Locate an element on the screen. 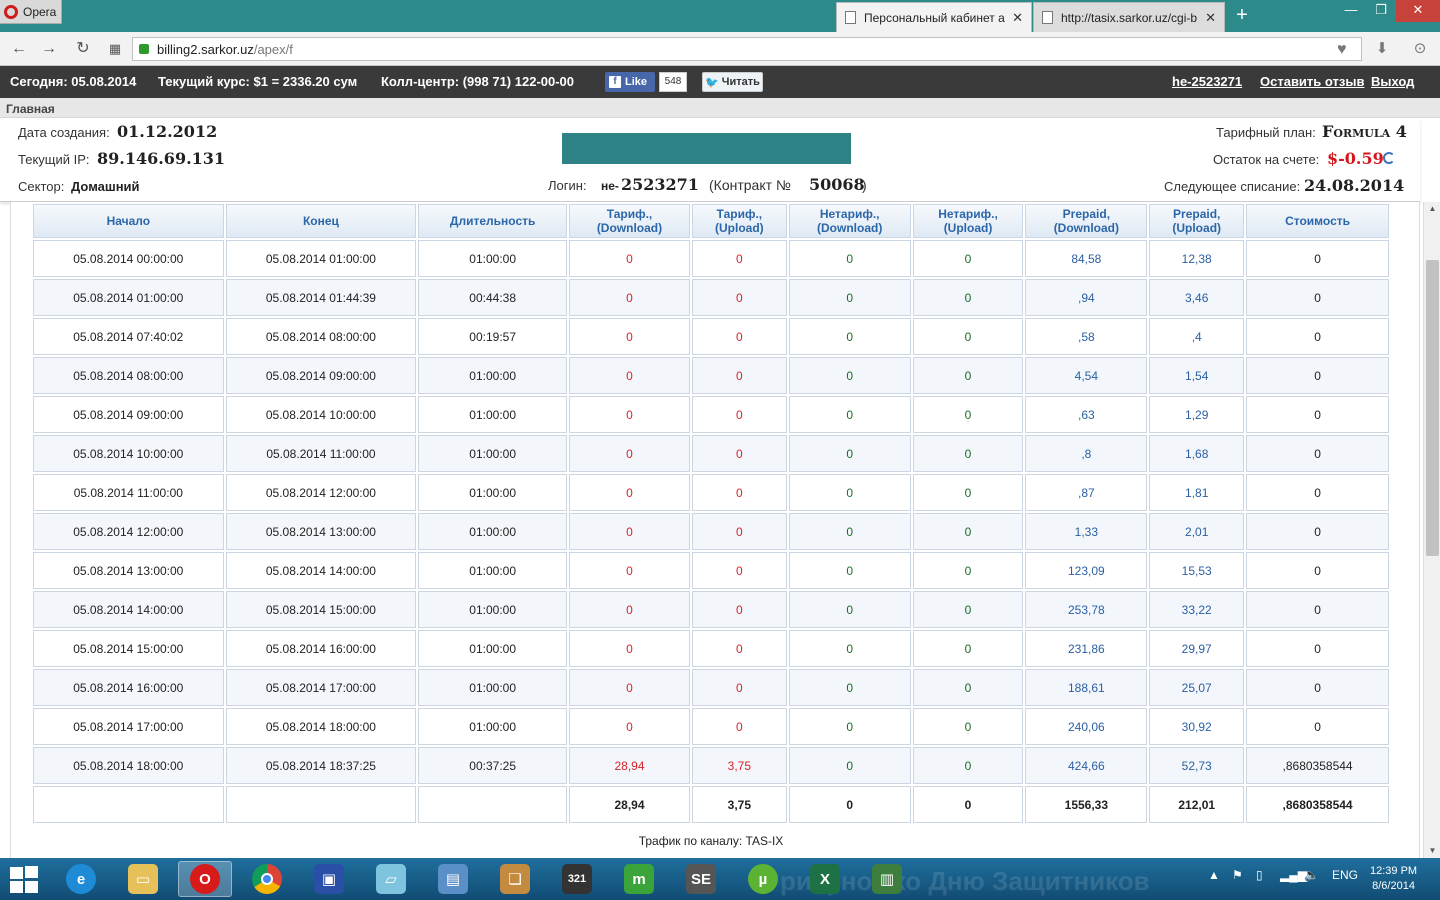 The height and width of the screenshot is (900, 1440). se-app-icon: SE is located at coordinates (701, 879).